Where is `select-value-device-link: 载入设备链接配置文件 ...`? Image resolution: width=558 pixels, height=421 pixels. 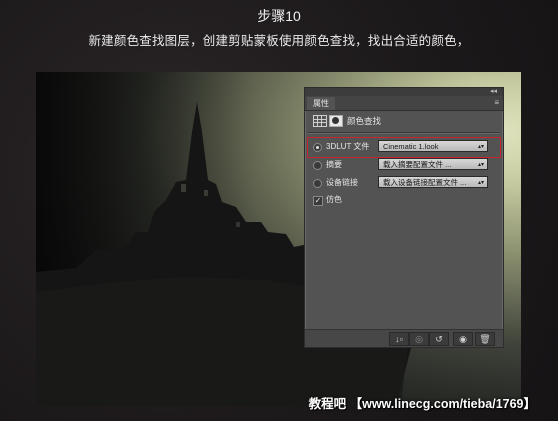 select-value-device-link: 载入设备链接配置文件 ... is located at coordinates (425, 182).